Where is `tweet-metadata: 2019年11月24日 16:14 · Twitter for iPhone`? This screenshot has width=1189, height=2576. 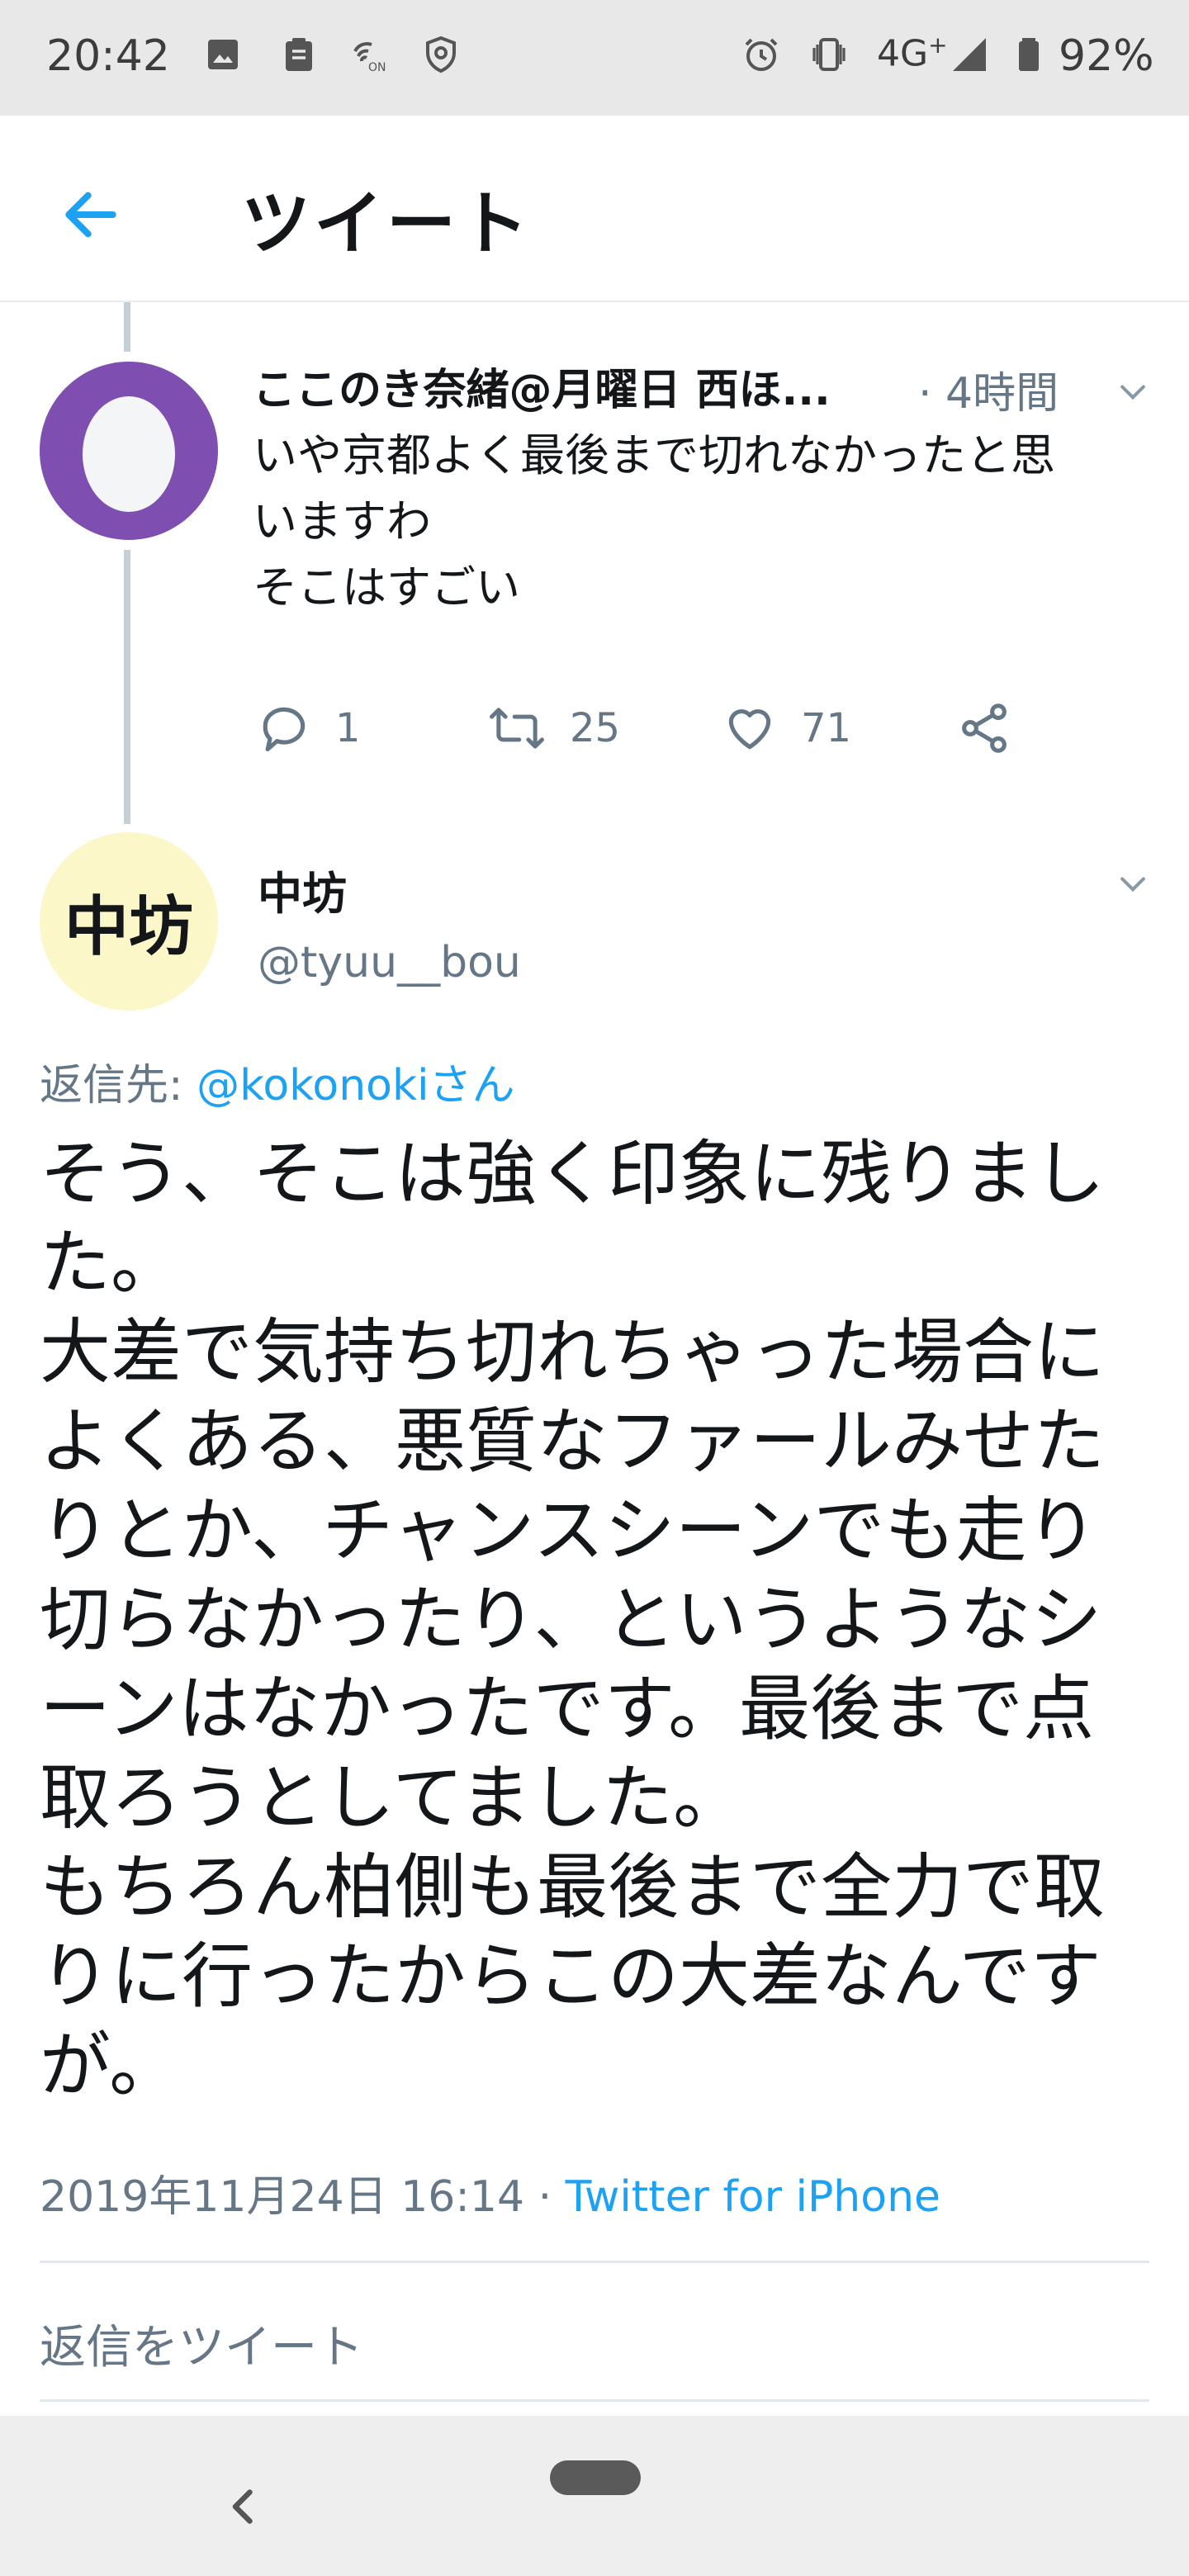
tweet-metadata: 2019年11月24日 16:14 · Twitter for iPhone is located at coordinates (490, 2197).